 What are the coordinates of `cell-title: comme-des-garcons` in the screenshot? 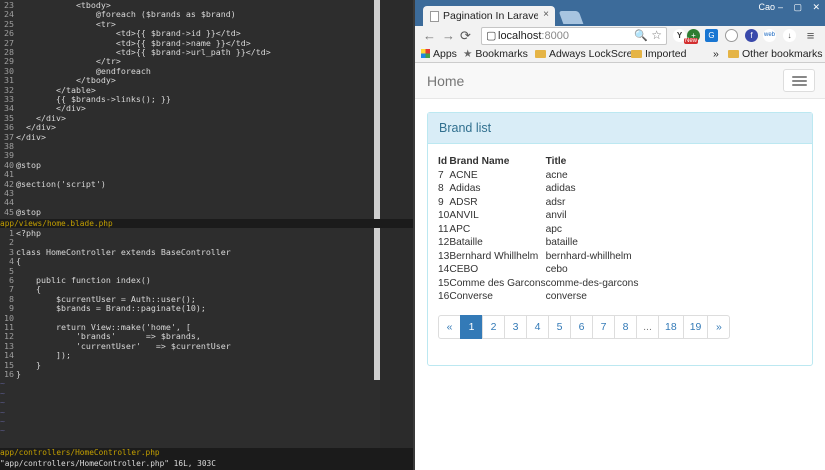 It's located at (592, 283).